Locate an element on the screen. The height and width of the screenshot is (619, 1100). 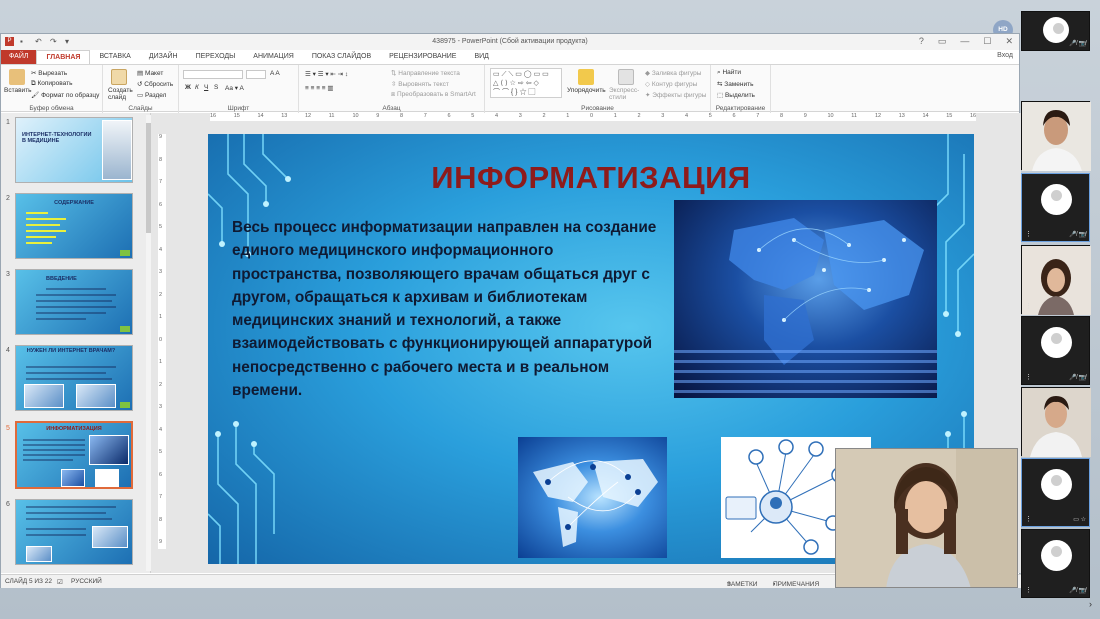
arrange-button: Упорядочить is located at coordinates (586, 90).